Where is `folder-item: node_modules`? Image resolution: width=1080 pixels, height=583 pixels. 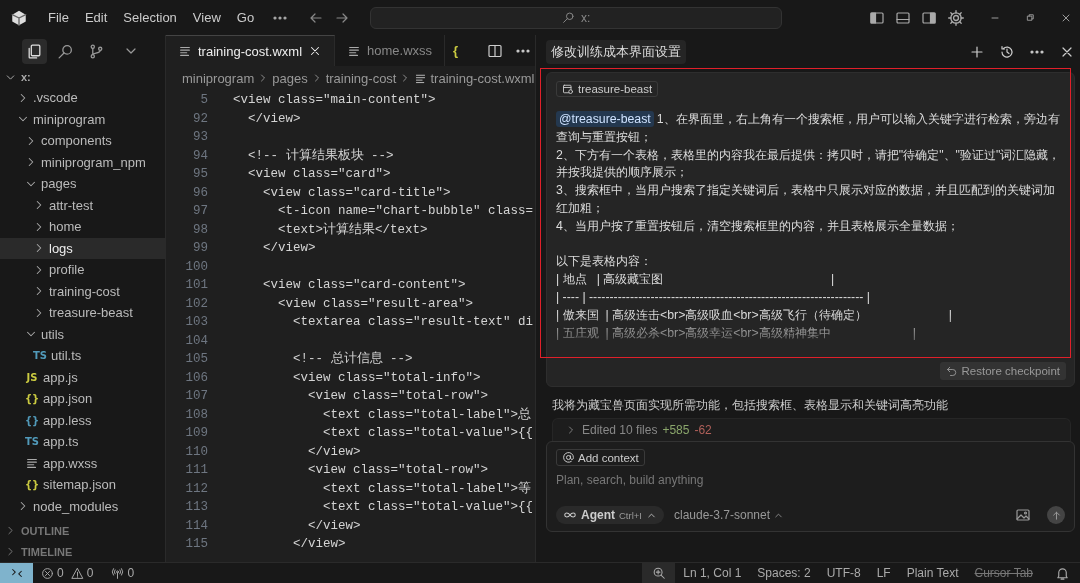
folder-item: node_modules is located at coordinates (82, 506).